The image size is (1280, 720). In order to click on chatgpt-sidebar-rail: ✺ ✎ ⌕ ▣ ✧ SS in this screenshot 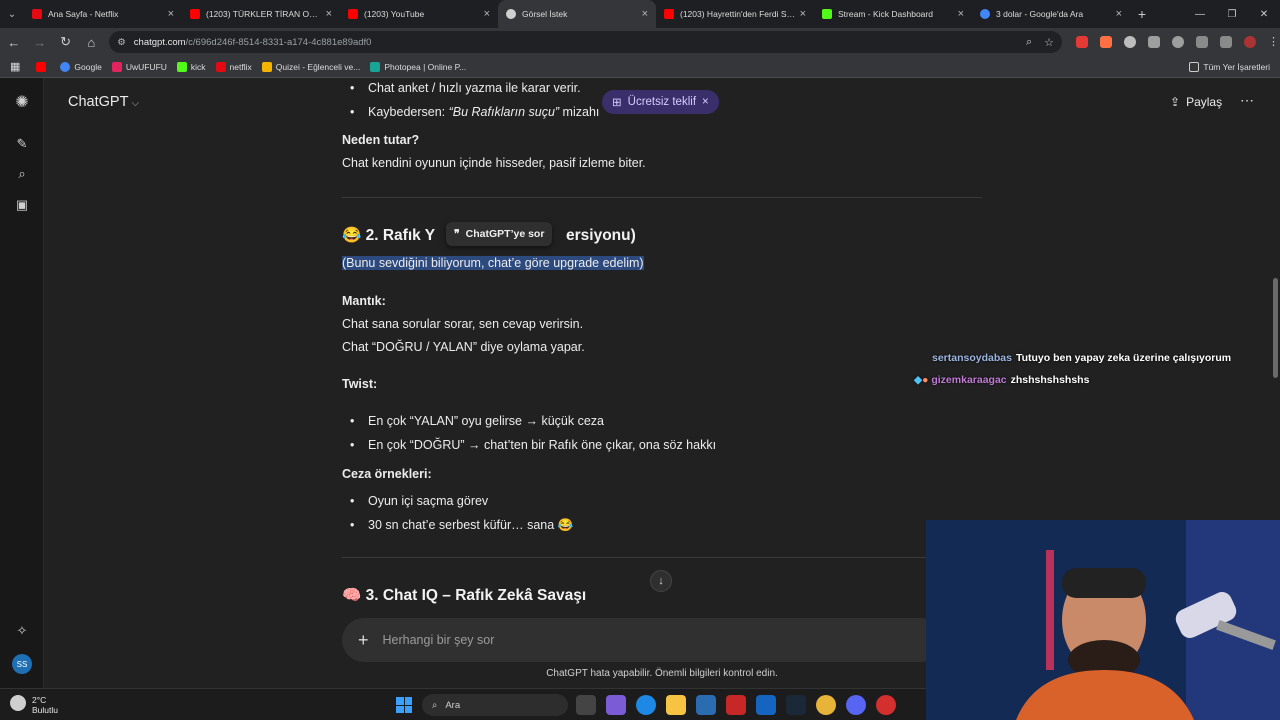, I will do `click(22, 383)`.